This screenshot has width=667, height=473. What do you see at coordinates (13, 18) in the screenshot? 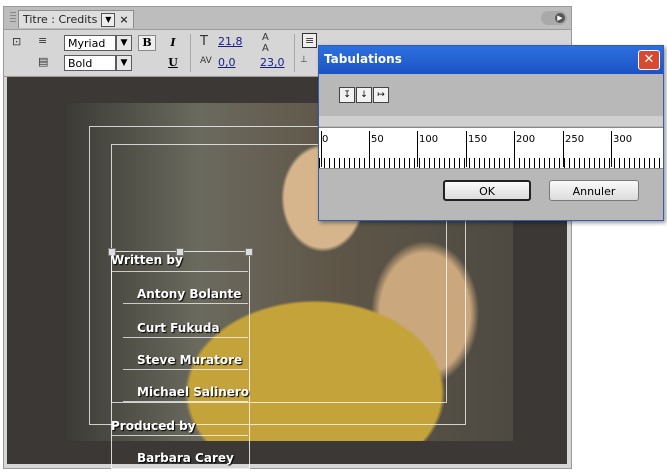
I see `grip-icon` at bounding box center [13, 18].